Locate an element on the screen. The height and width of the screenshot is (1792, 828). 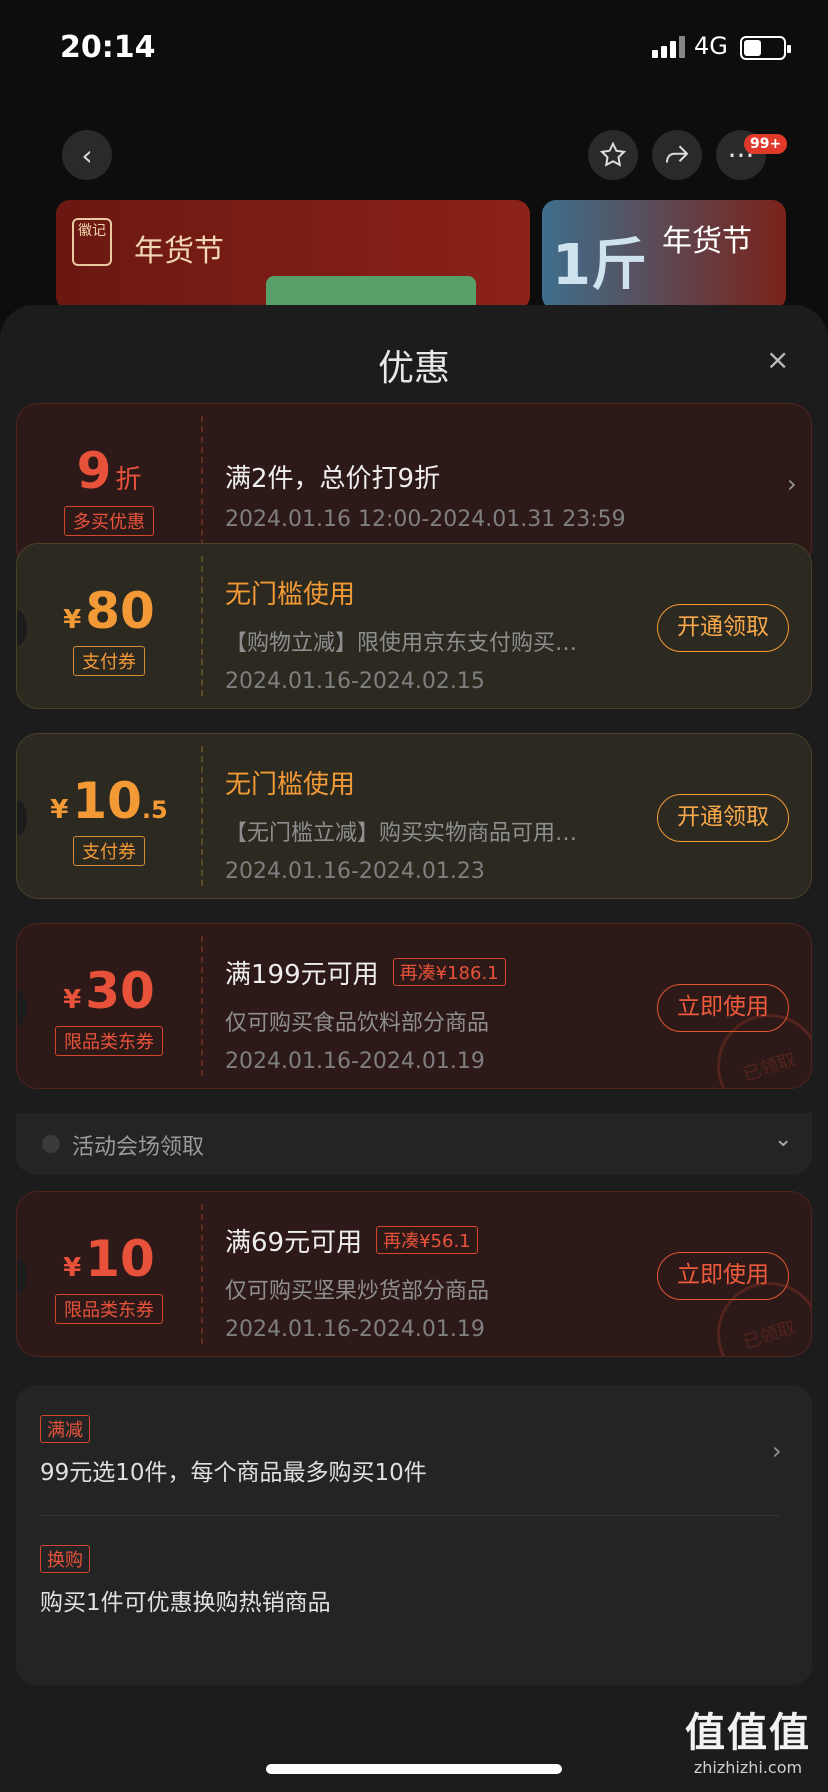
venue-icon is located at coordinates (51, 1144).